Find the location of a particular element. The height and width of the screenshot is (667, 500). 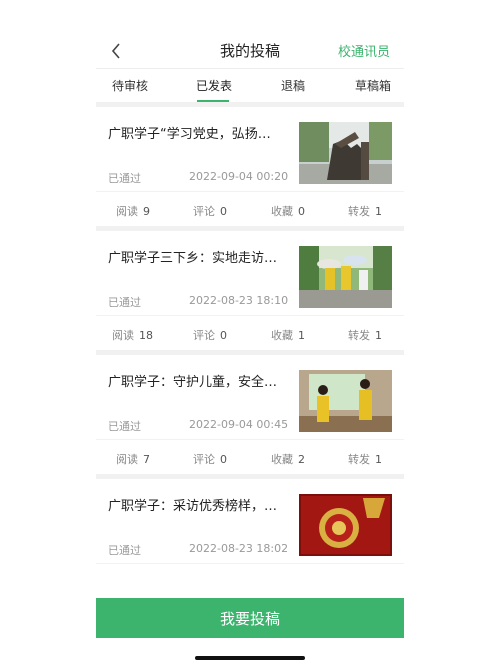

submit-article-button: 我要投稿 is located at coordinates (250, 618).